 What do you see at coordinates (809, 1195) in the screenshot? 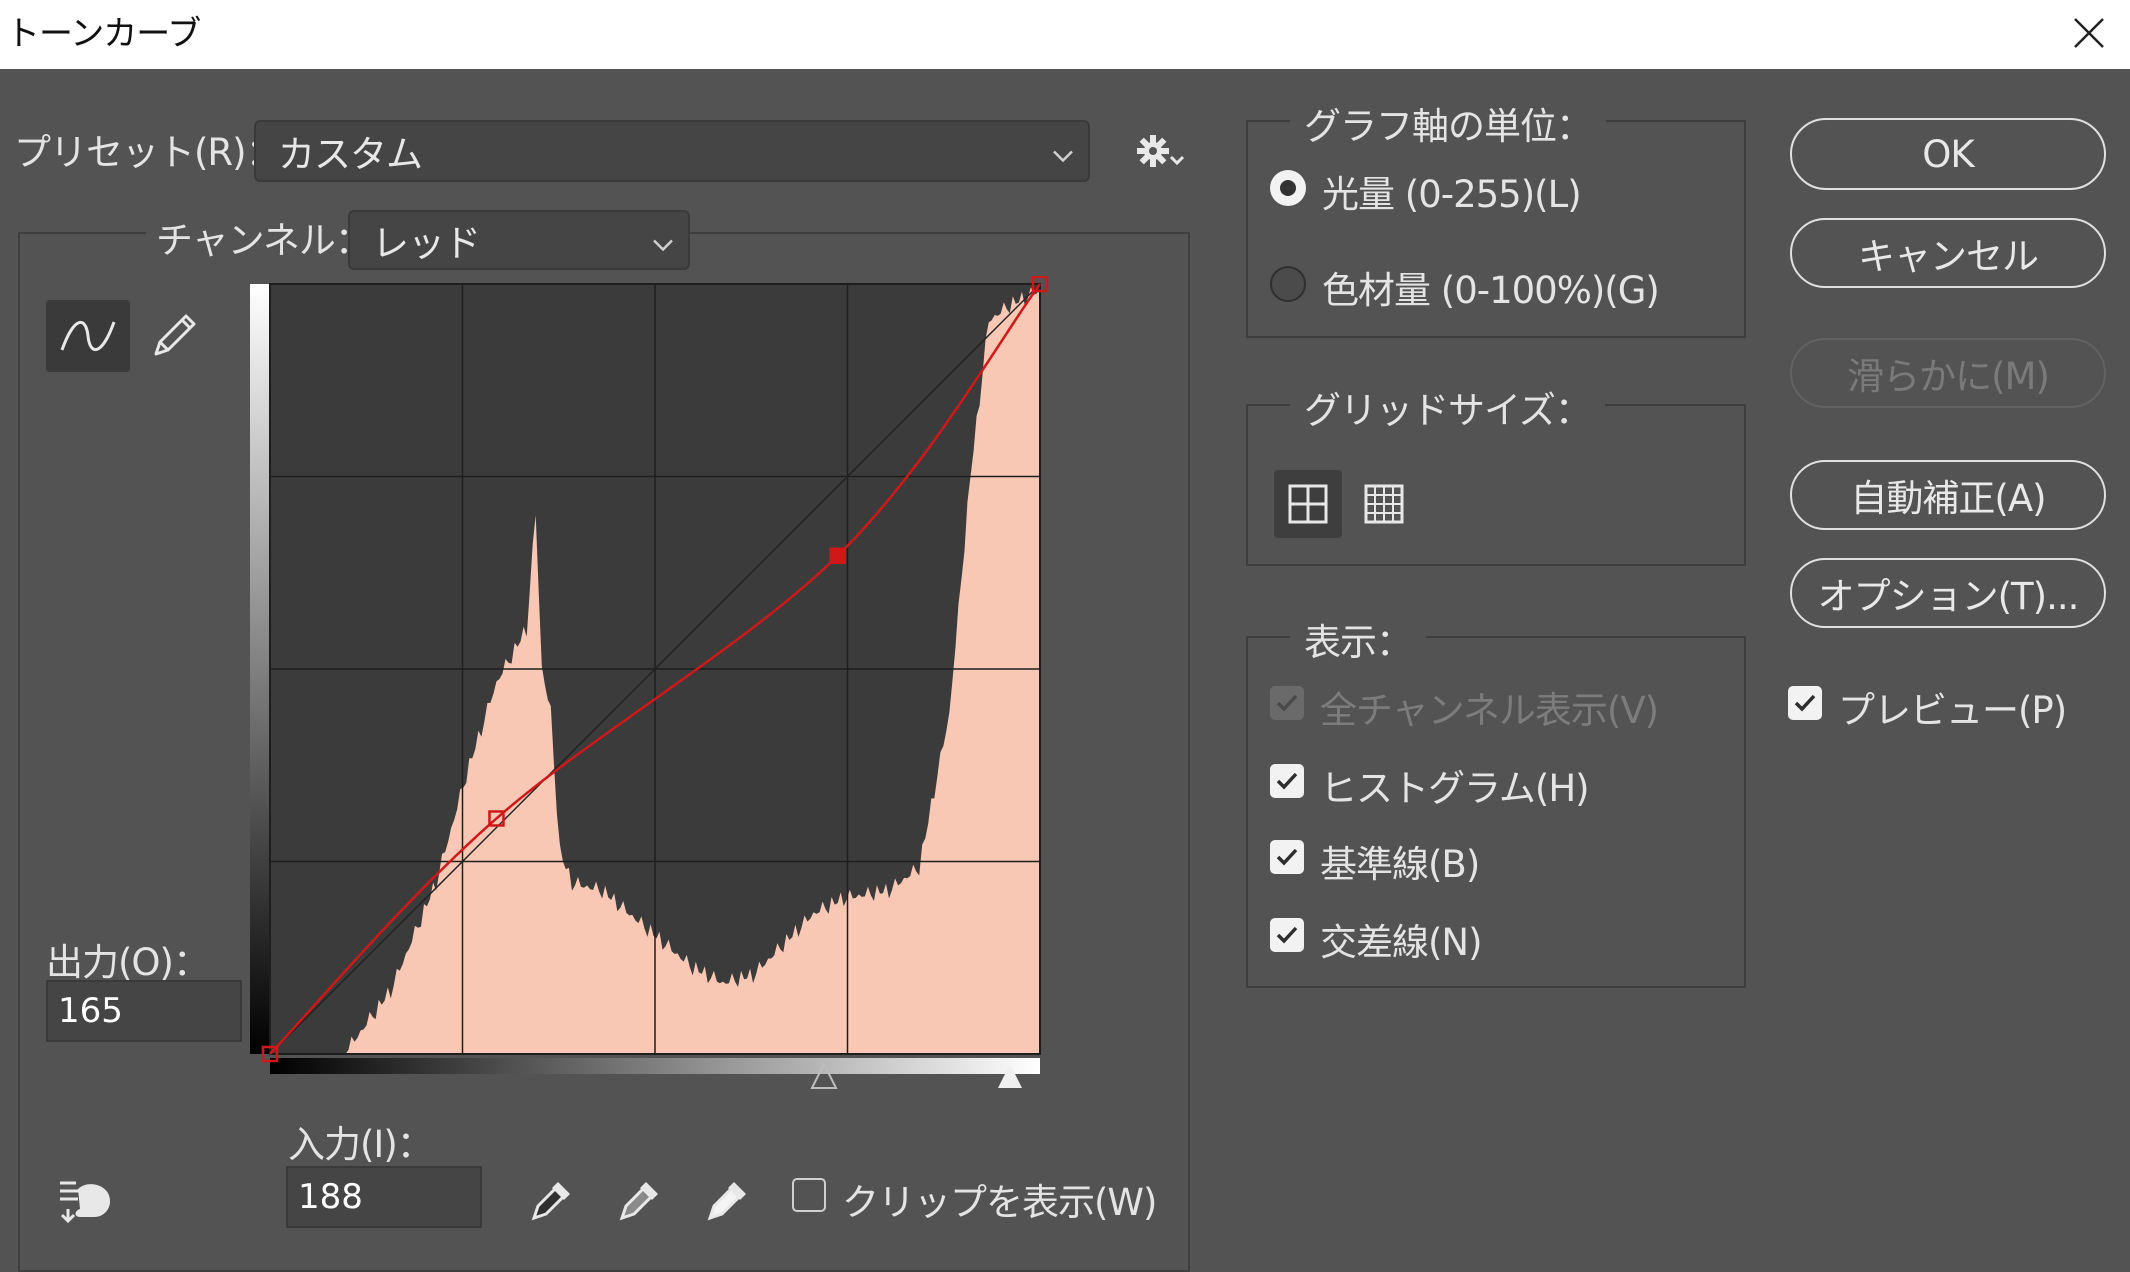
I see `clip-checkbox` at bounding box center [809, 1195].